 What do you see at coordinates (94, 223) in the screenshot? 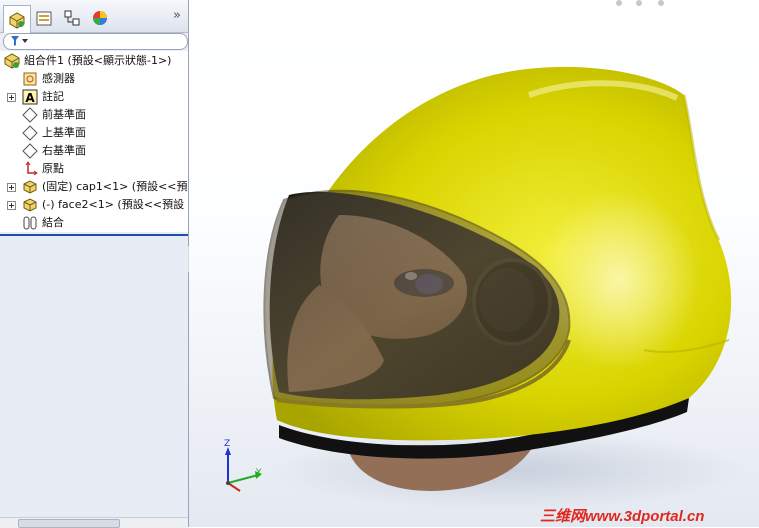
I see `tree-item-mates: 結合` at bounding box center [94, 223].